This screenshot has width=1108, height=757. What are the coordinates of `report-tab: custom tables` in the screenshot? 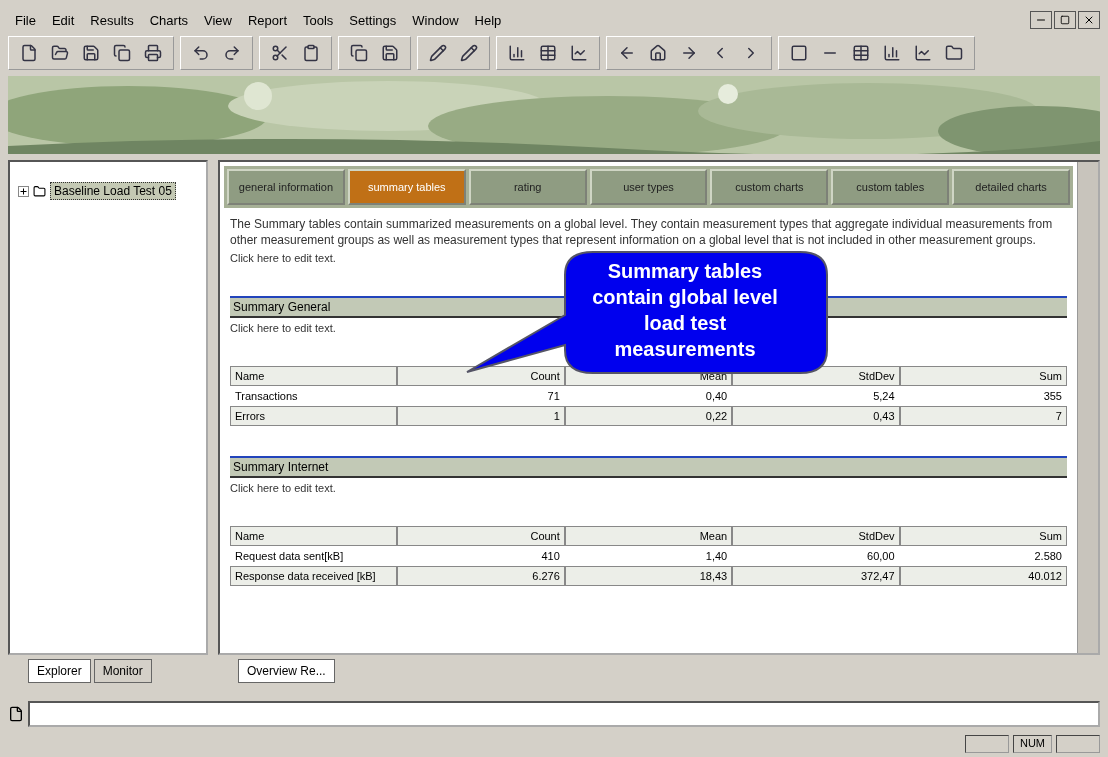 It's located at (890, 187).